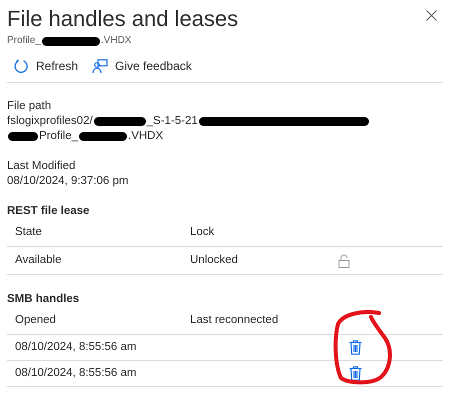  I want to click on section-heading: SMB handles, so click(43, 299).